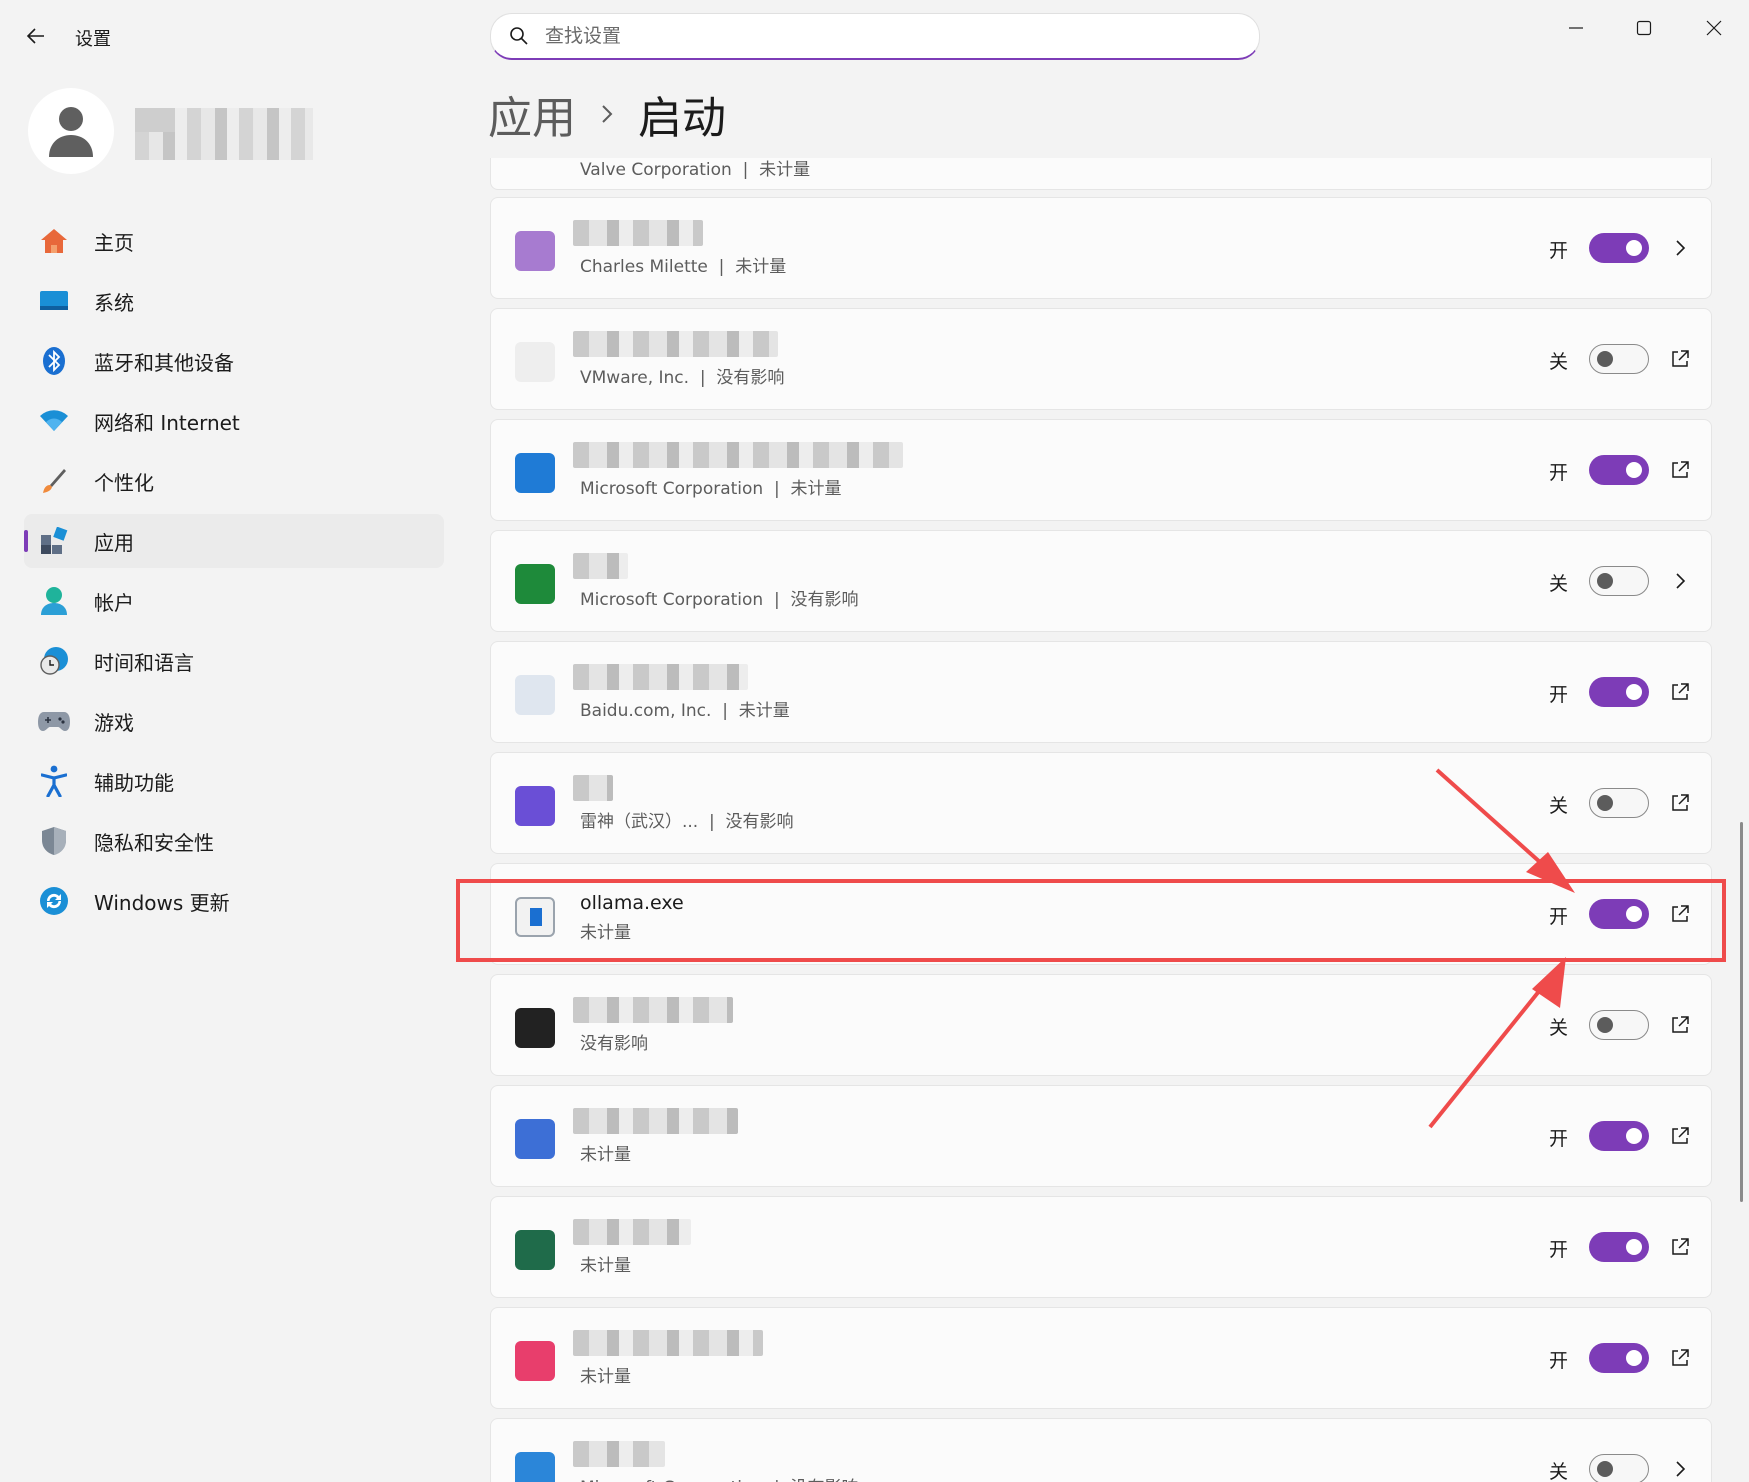  What do you see at coordinates (234, 361) in the screenshot?
I see `sidebar-item-bluetooth: 蓝牙和其他设备` at bounding box center [234, 361].